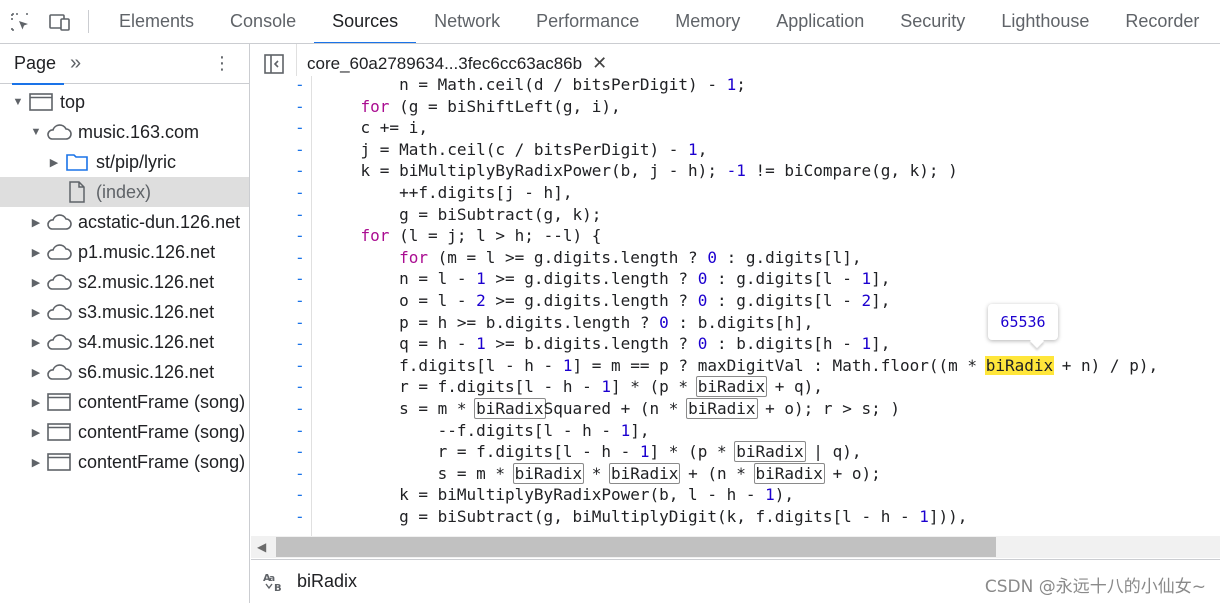  I want to click on code-line: c += i,, so click(375, 128).